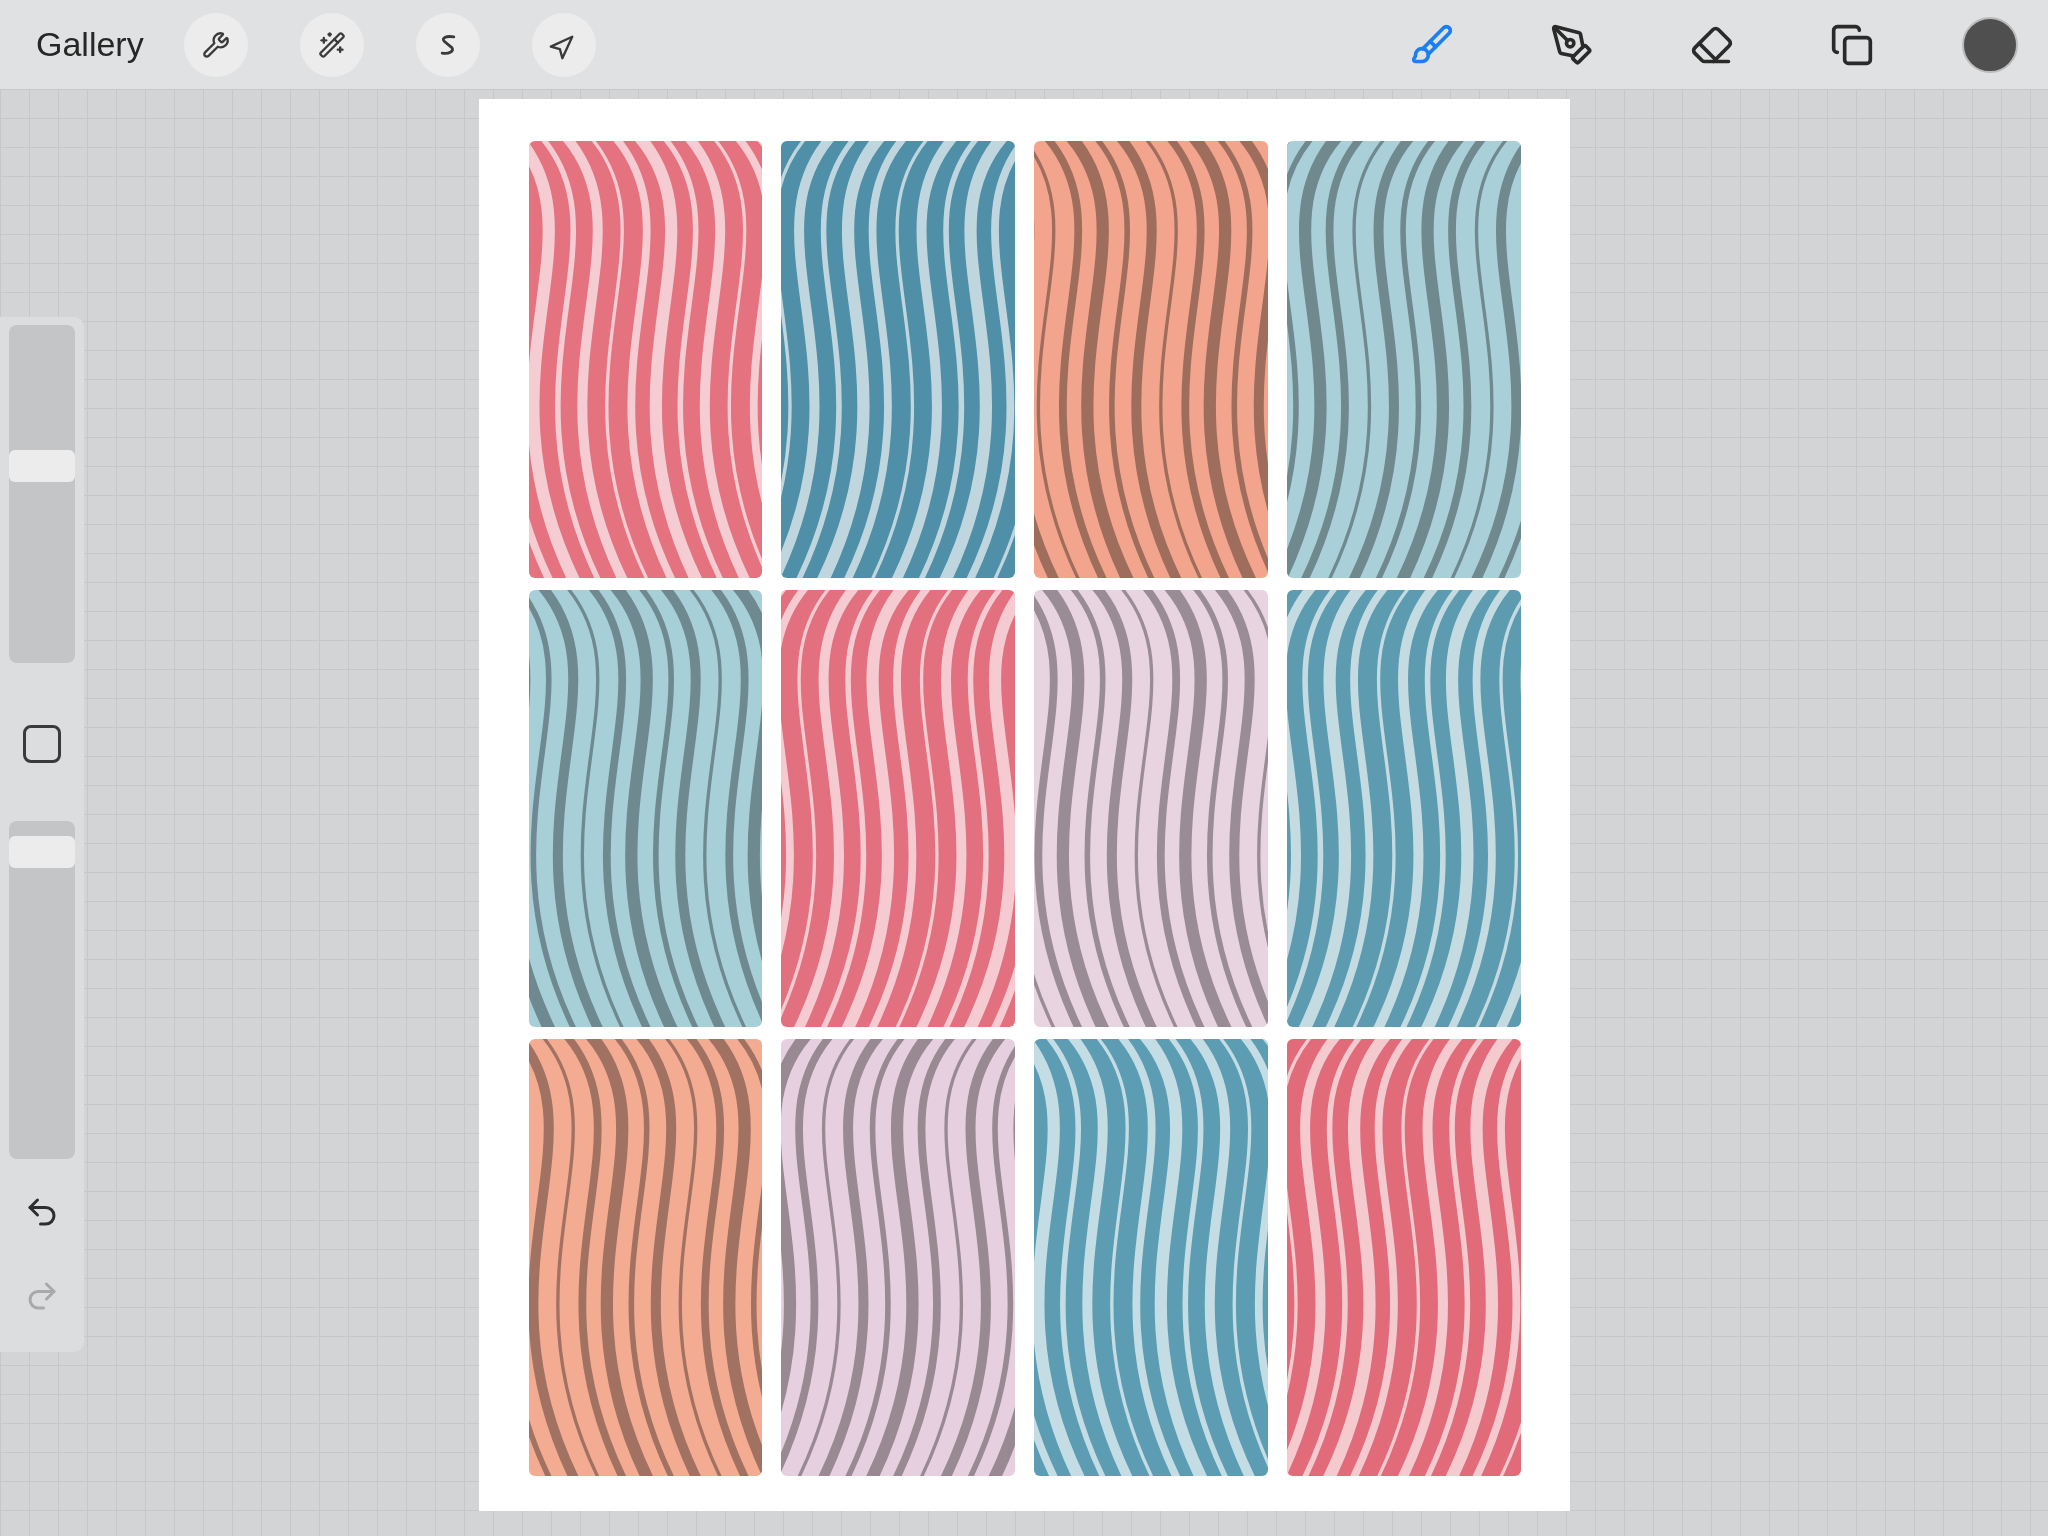  What do you see at coordinates (90, 44) in the screenshot?
I see `gallery-link: Gallery` at bounding box center [90, 44].